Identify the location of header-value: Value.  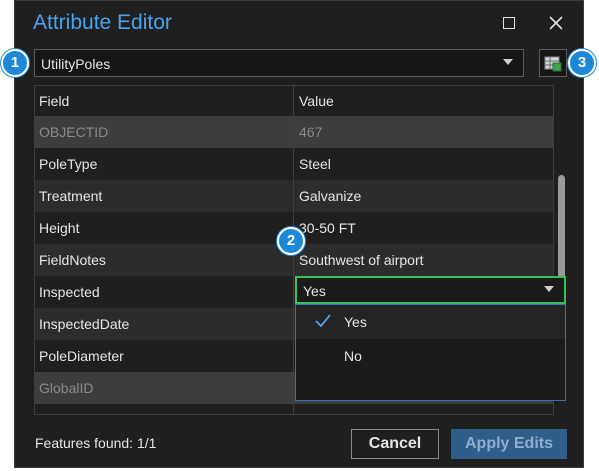
(316, 101).